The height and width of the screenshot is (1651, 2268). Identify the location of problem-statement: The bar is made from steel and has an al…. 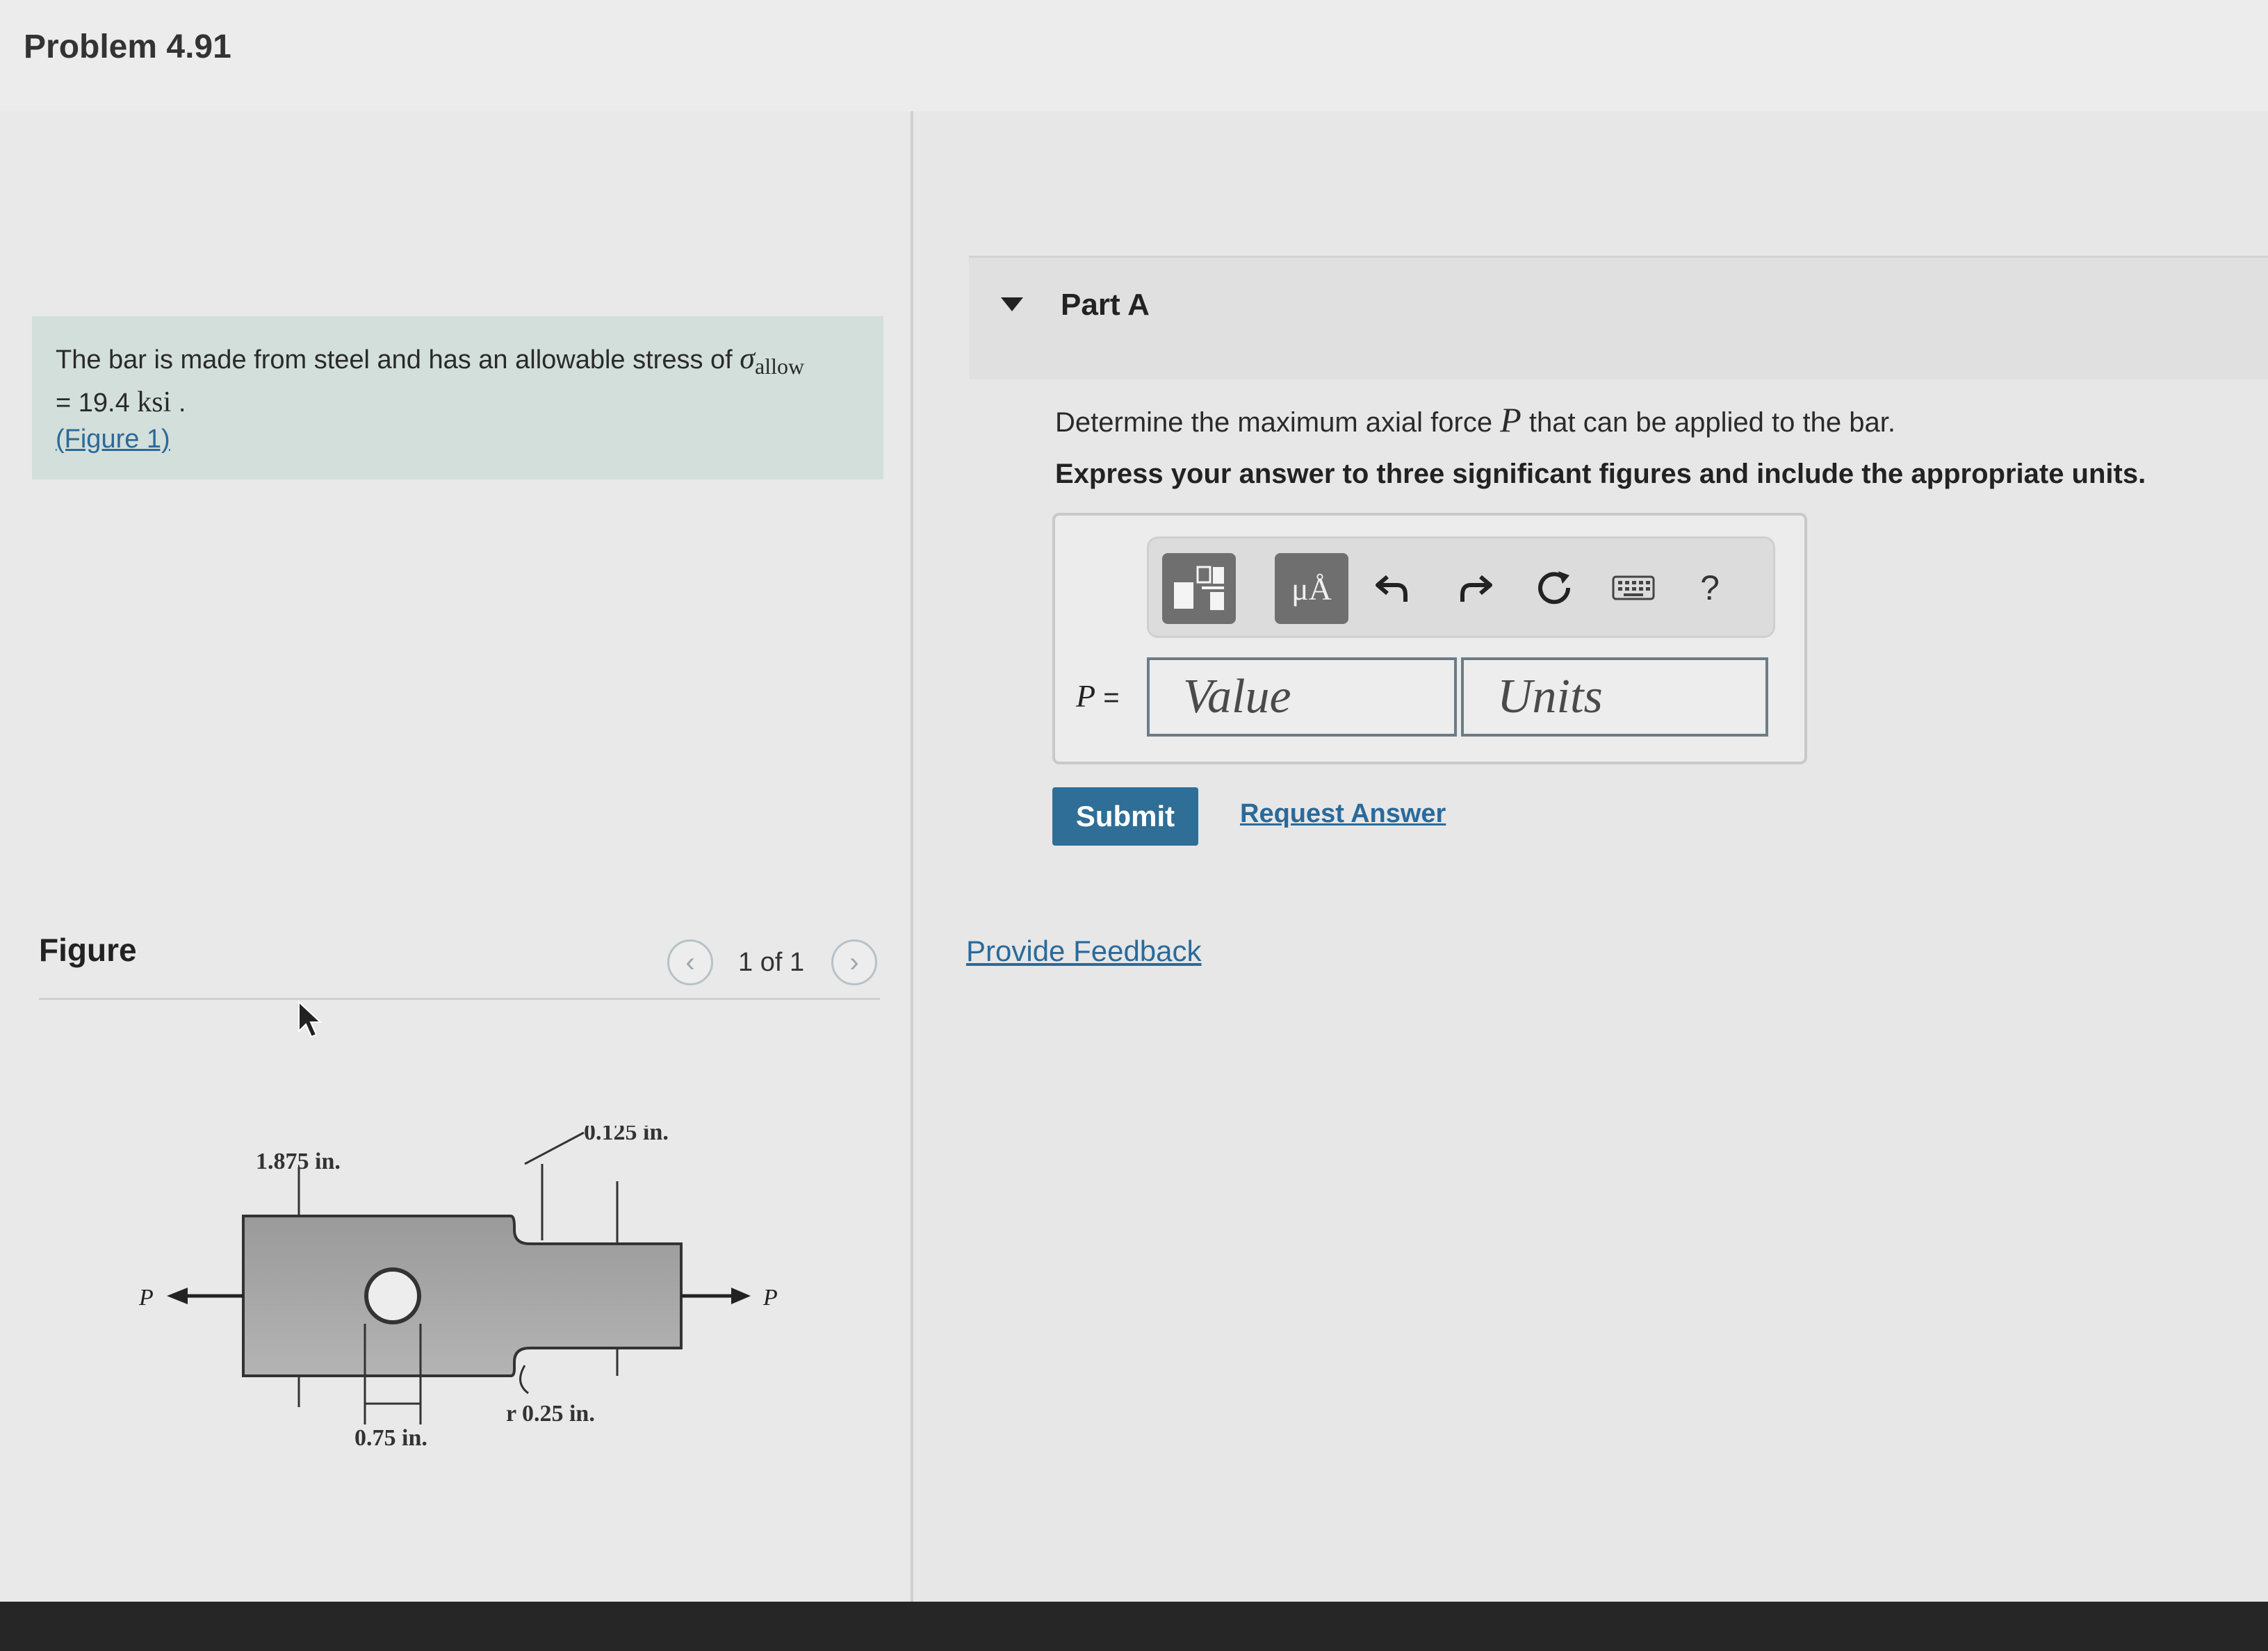
(459, 398).